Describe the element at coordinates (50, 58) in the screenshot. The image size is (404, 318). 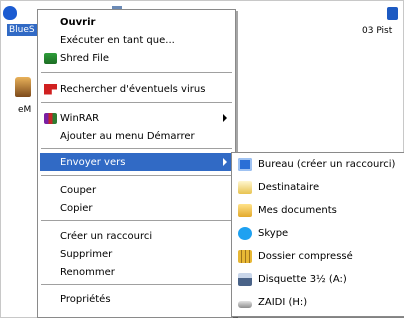
I see `shred-icon` at that location.